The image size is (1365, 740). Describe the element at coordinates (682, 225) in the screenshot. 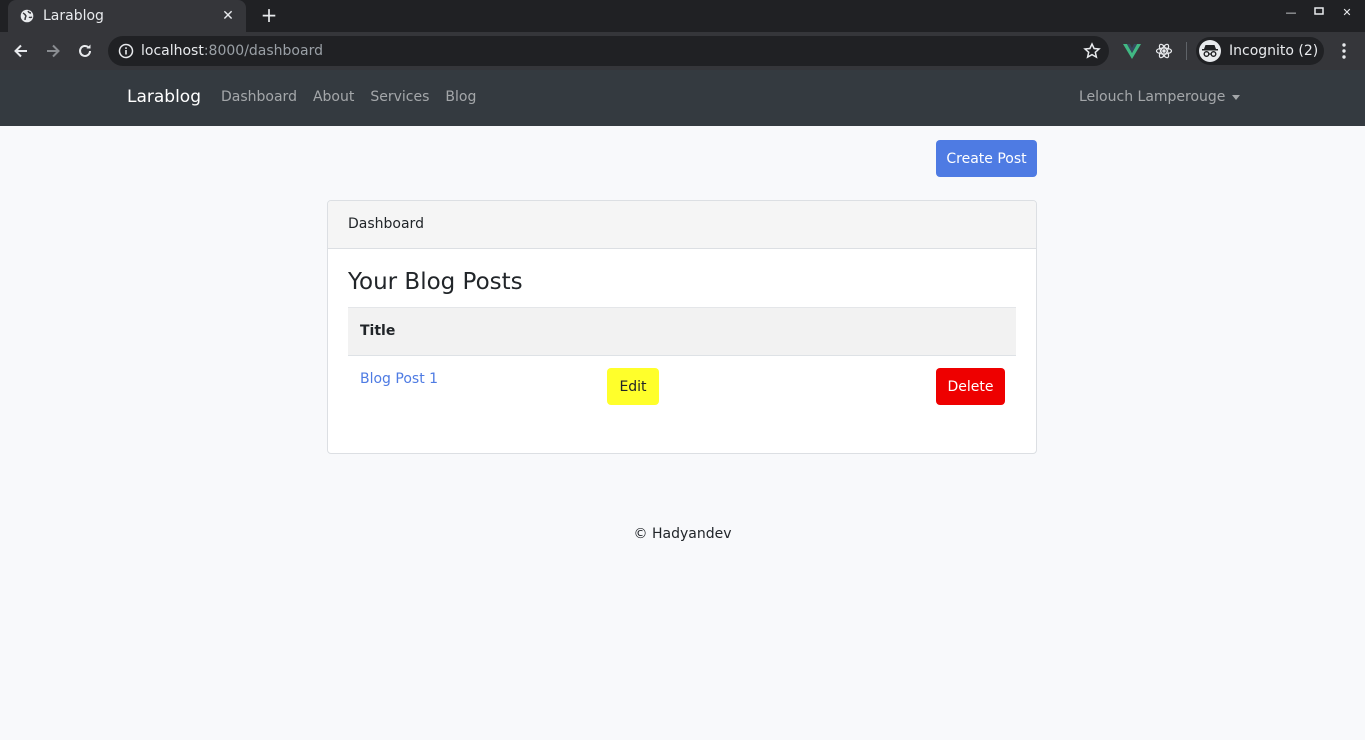

I see `card-header: Dashboard` at that location.